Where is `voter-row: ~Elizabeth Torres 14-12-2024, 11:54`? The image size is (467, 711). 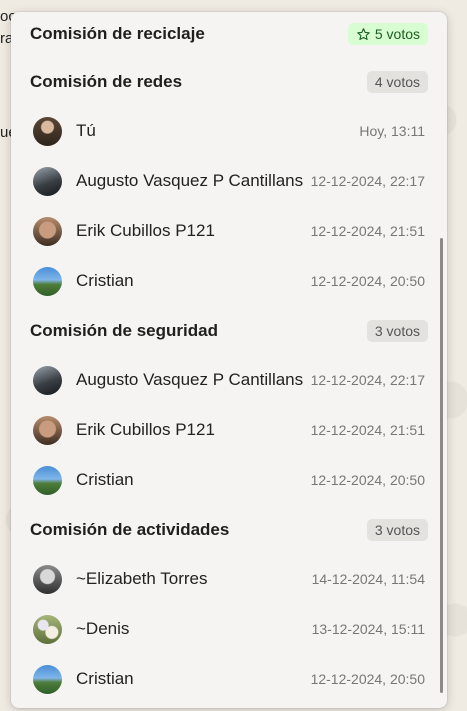
voter-row: ~Elizabeth Torres 14-12-2024, 11:54 is located at coordinates (229, 579).